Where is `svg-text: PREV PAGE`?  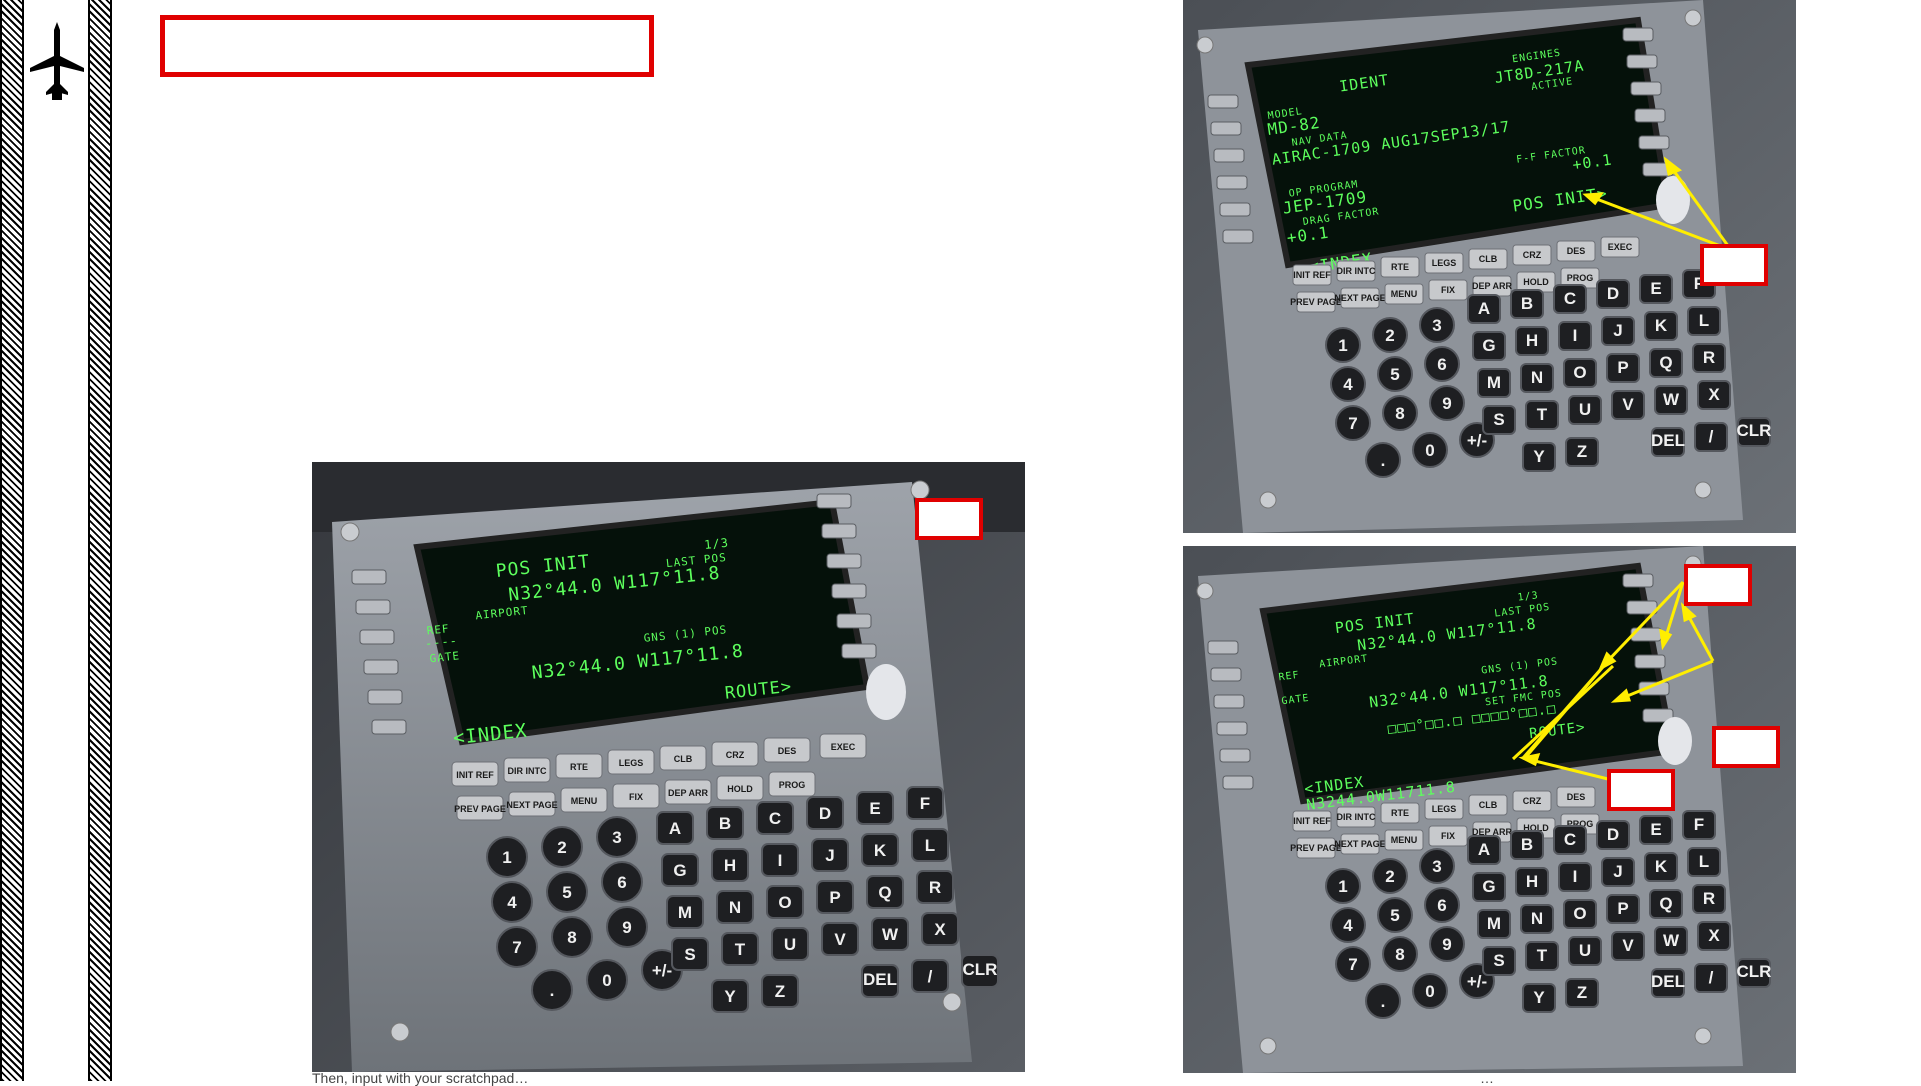
svg-text: PREV PAGE is located at coordinates (480, 809).